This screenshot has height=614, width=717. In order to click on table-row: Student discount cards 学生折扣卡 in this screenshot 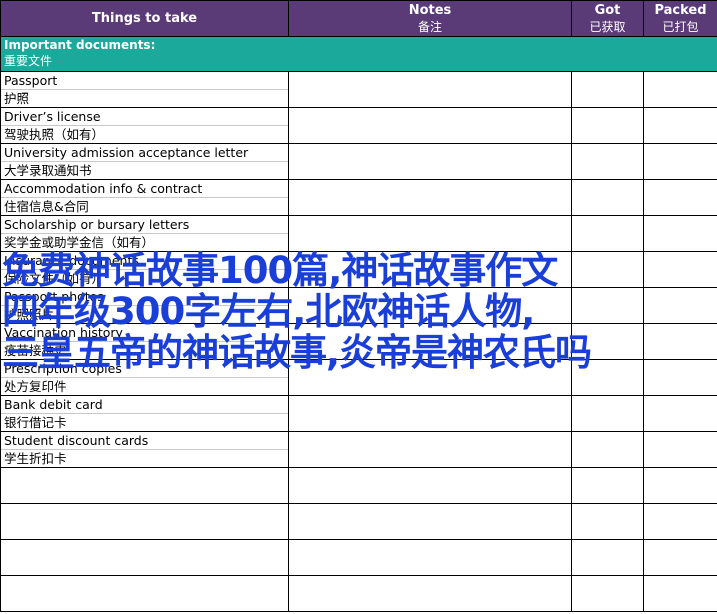, I will do `click(358, 449)`.